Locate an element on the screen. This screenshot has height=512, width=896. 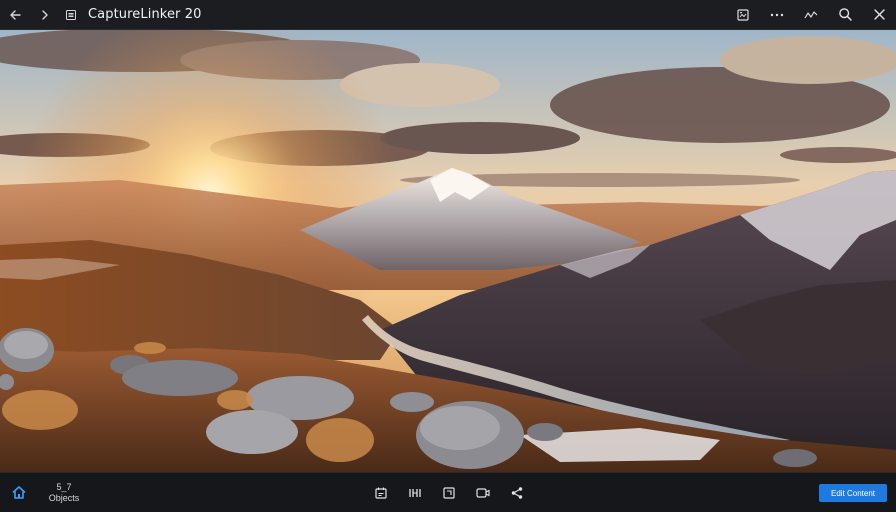
close-button is located at coordinates (879, 15).